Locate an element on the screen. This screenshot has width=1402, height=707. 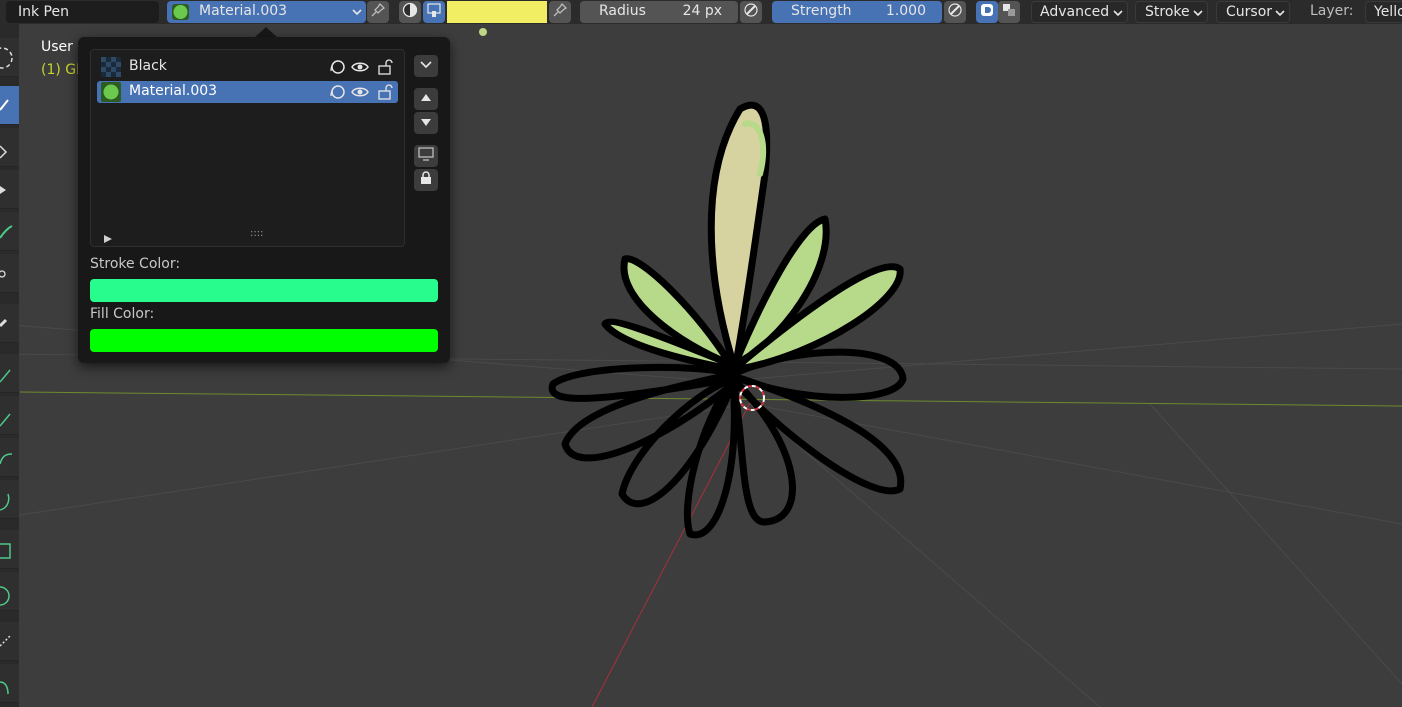
draw-mode-icon is located at coordinates (987, 12).